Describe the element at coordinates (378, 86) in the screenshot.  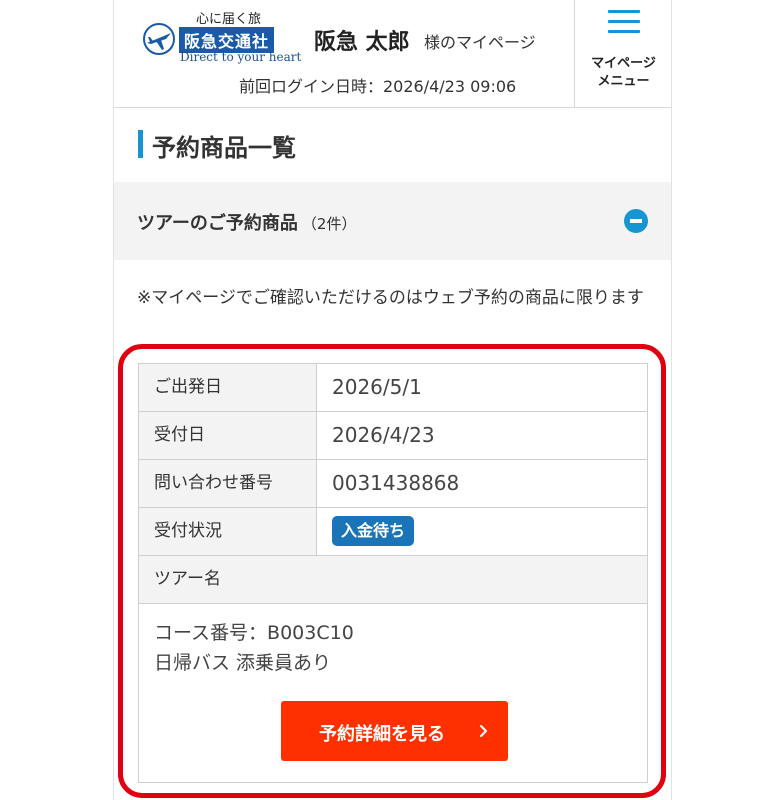
I see `last-login-datetime: 前回ログイン日時：2026/4/23 09:06` at that location.